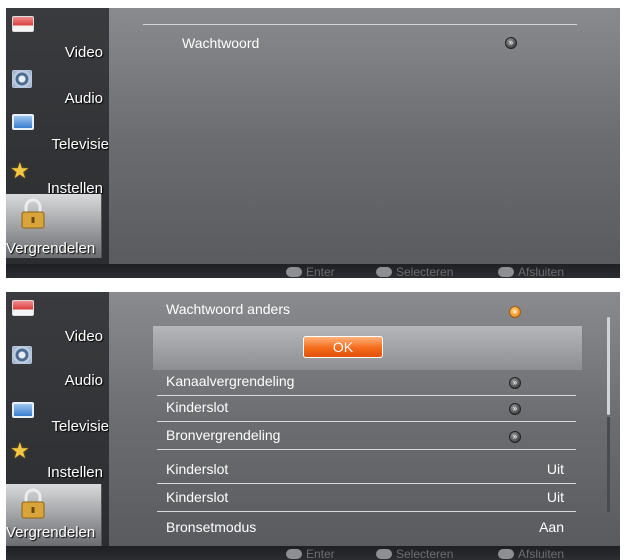 The width and height of the screenshot is (626, 560). Describe the element at coordinates (343, 347) in the screenshot. I see `ok-button: OK` at that location.